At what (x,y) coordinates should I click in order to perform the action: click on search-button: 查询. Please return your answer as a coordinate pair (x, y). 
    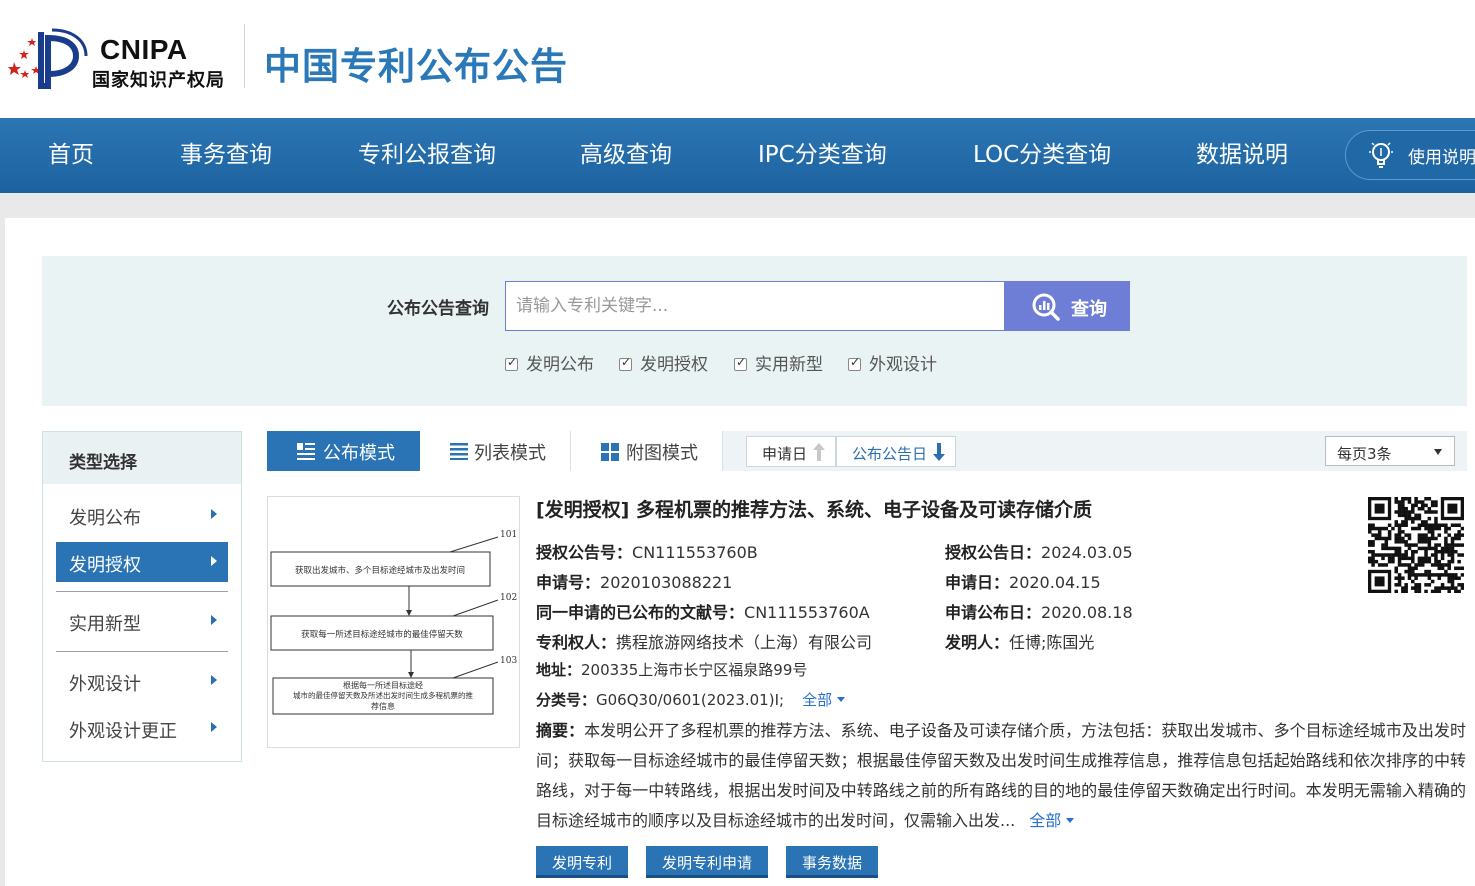
    Looking at the image, I should click on (1067, 306).